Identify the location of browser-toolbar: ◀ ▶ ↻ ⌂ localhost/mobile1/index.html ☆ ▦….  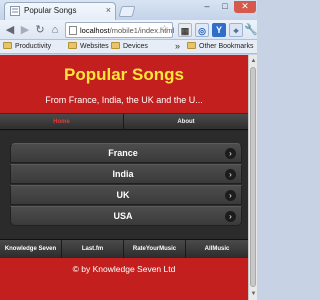
(129, 30).